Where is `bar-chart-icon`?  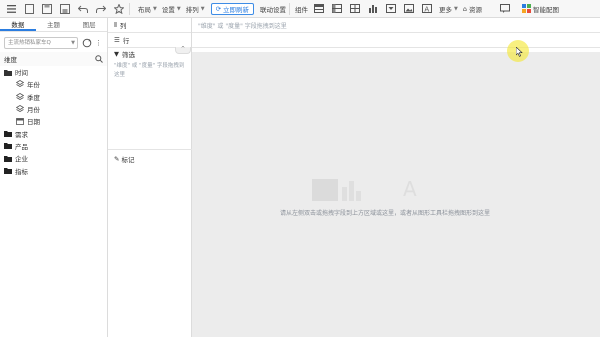
bar-chart-icon is located at coordinates (373, 9).